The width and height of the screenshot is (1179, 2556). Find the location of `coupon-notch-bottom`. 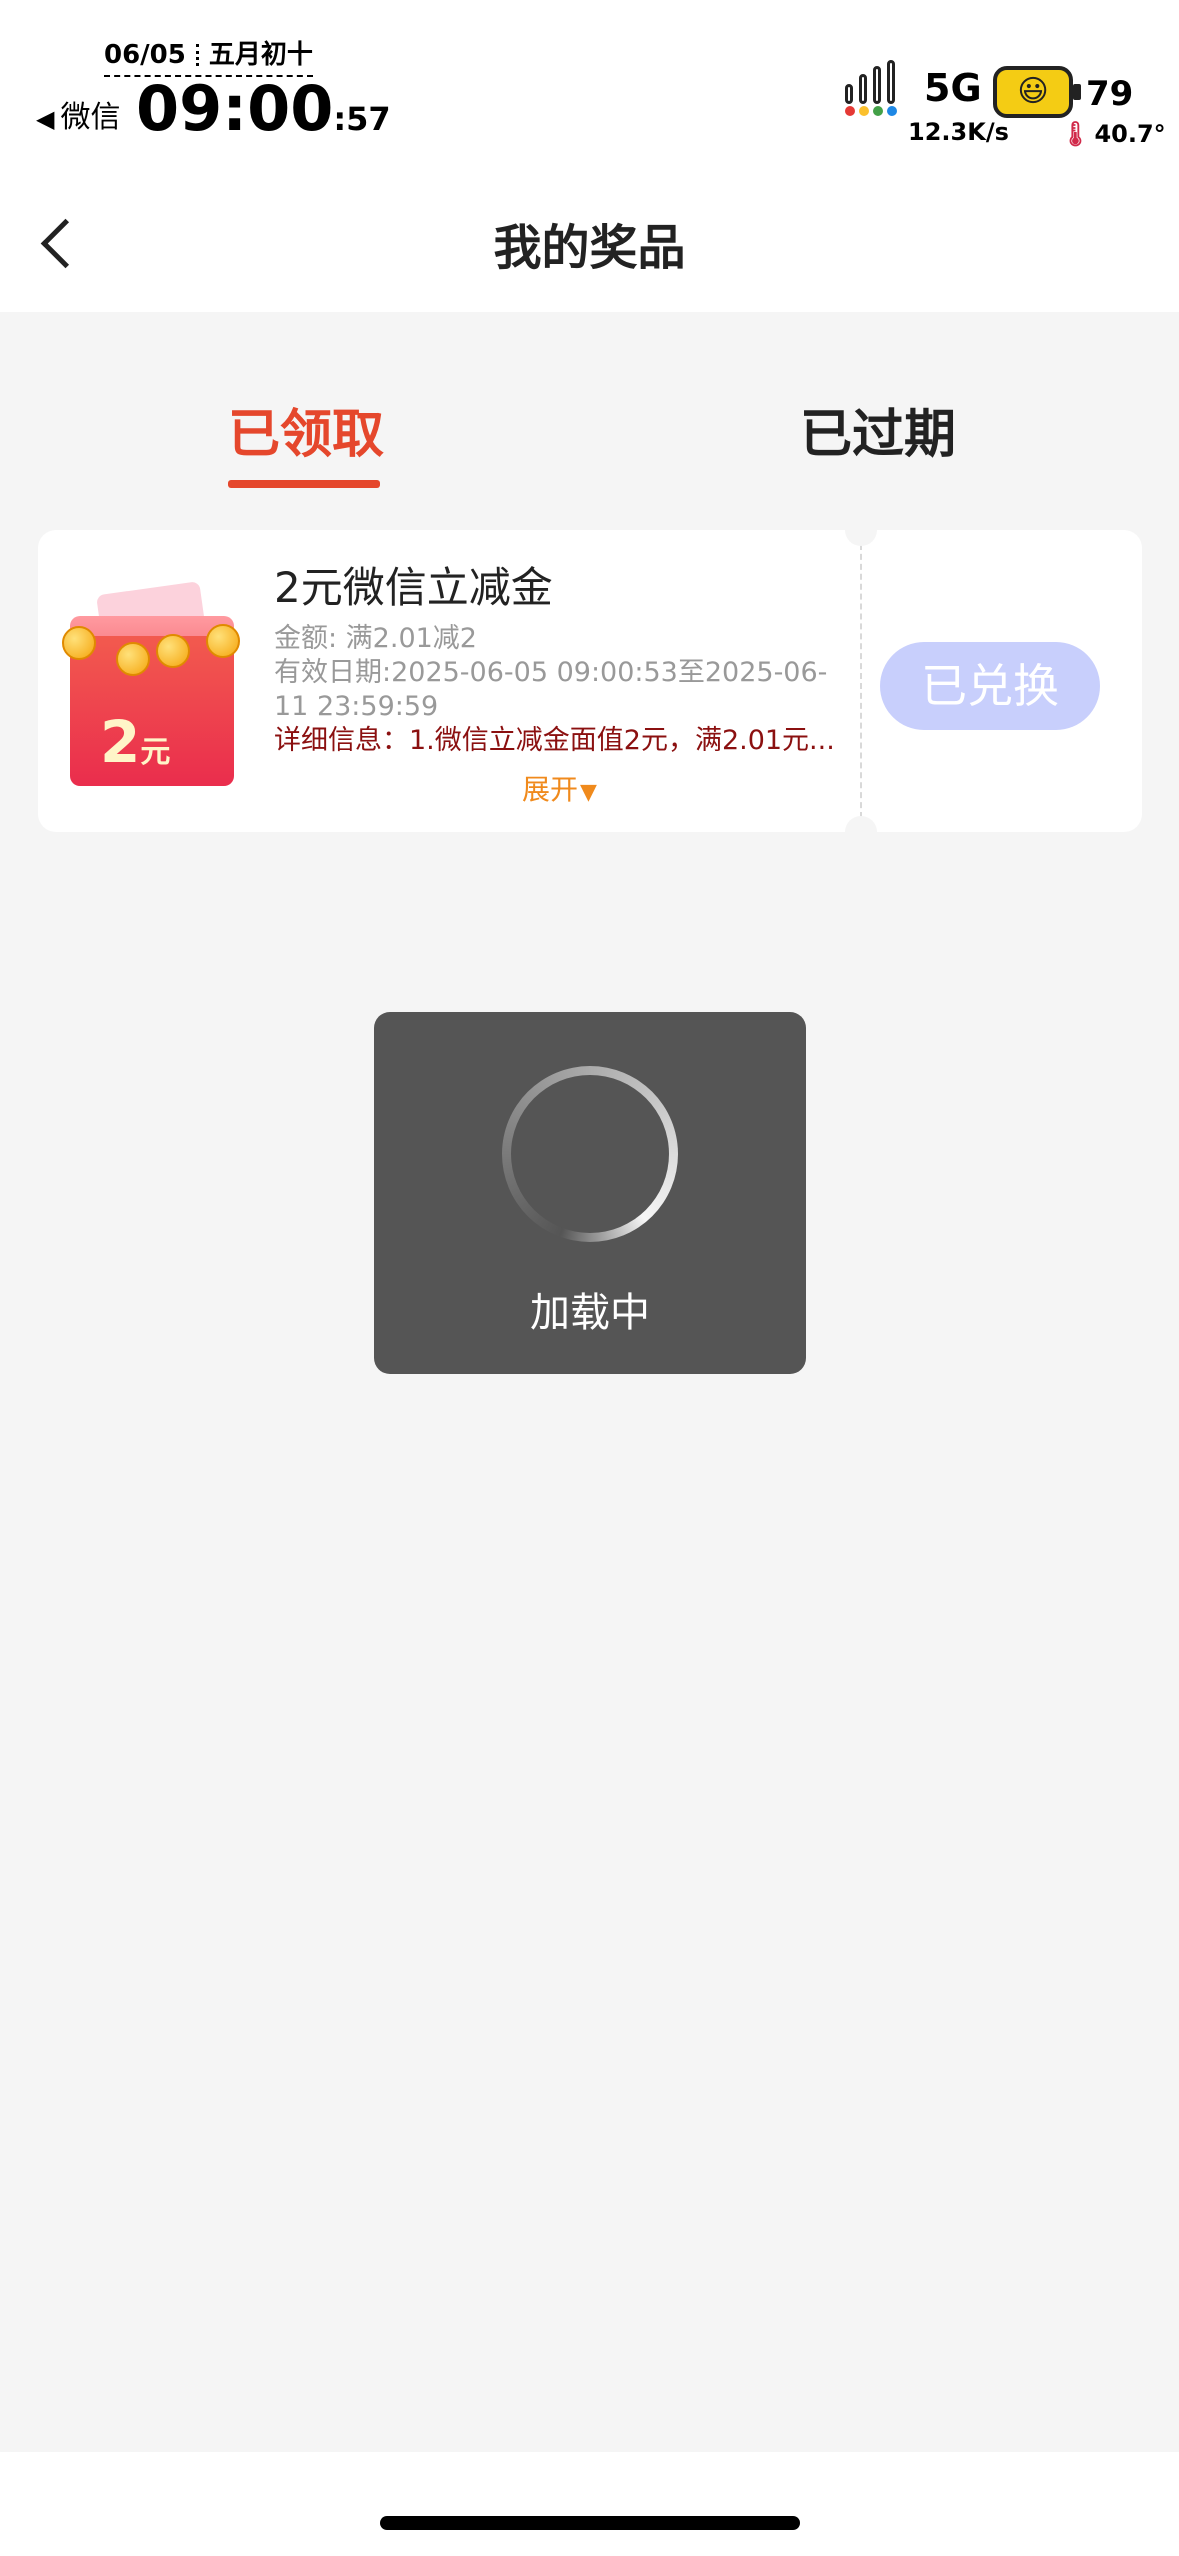

coupon-notch-bottom is located at coordinates (861, 832).